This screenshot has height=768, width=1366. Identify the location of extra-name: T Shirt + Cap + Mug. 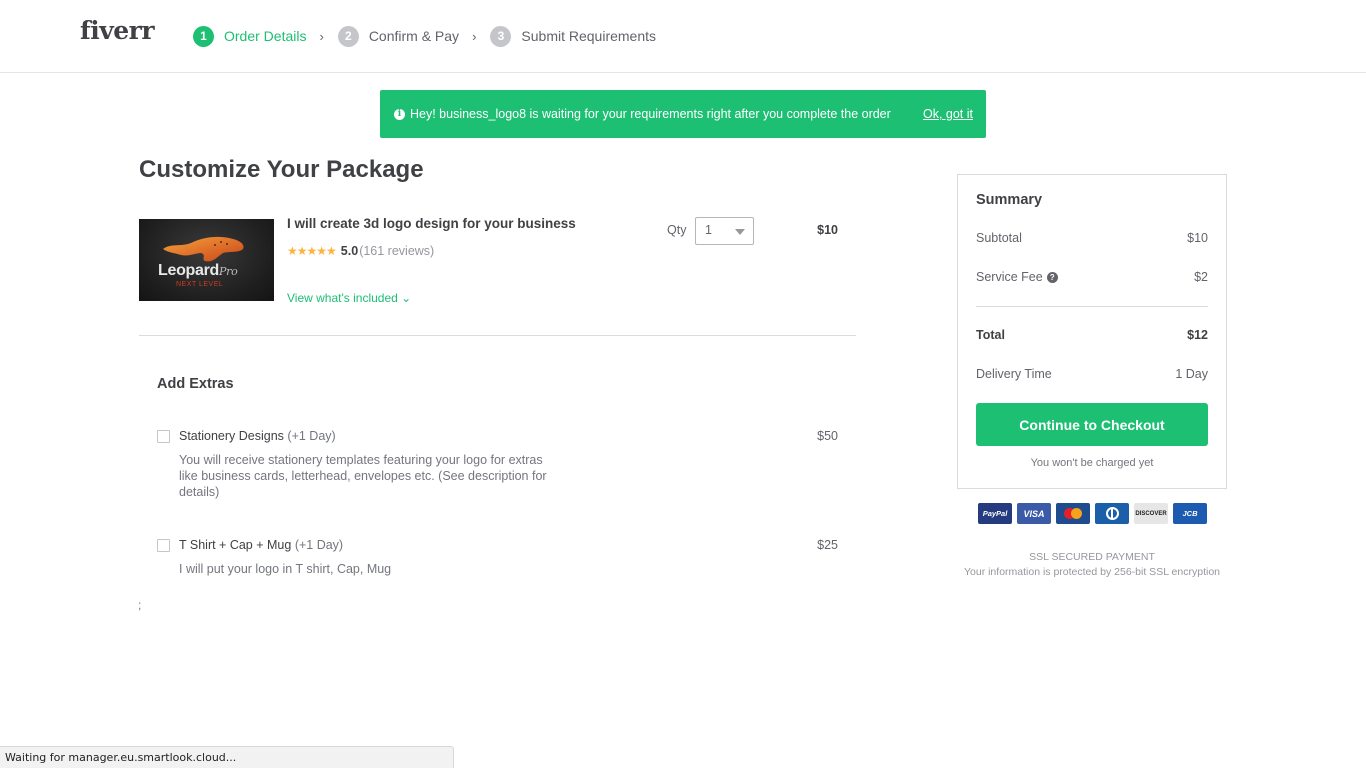
(235, 545).